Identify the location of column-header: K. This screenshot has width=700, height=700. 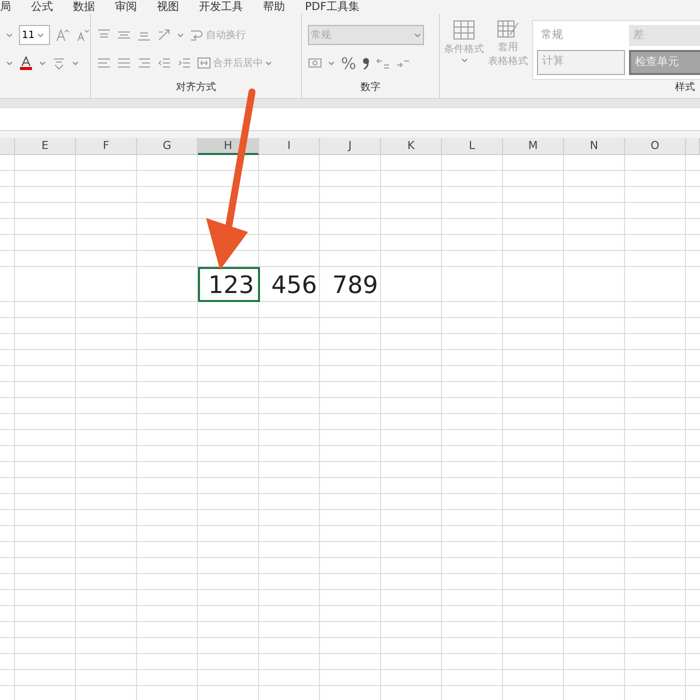
(411, 146).